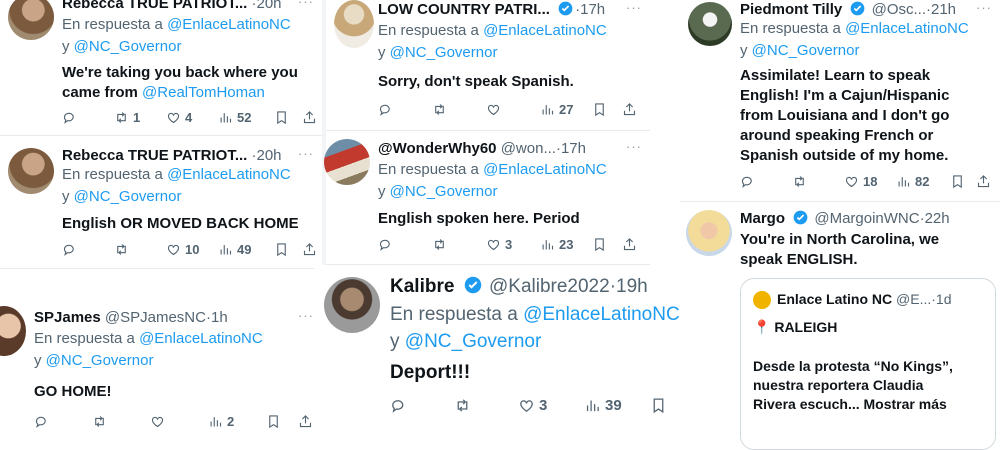 The image size is (1000, 450). I want to click on author-handle: @Kalibre2022, so click(549, 286).